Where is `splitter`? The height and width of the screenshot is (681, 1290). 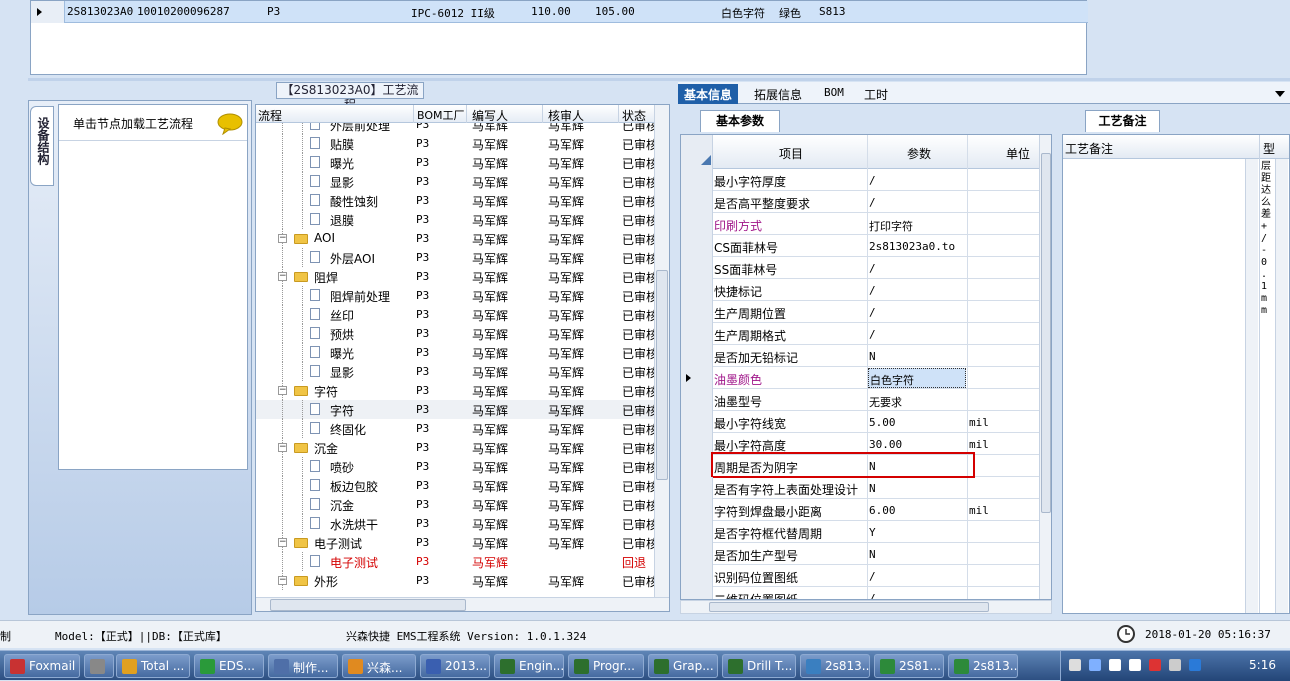
splitter is located at coordinates (659, 79).